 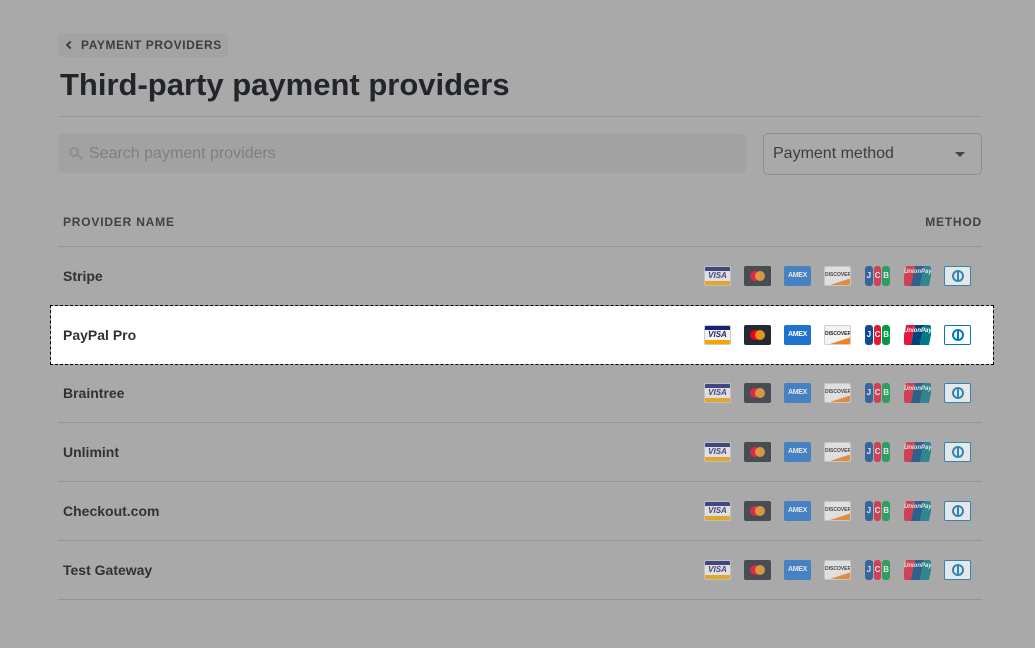 What do you see at coordinates (119, 222) in the screenshot?
I see `column-header-provider-name: PROVIDER NAME` at bounding box center [119, 222].